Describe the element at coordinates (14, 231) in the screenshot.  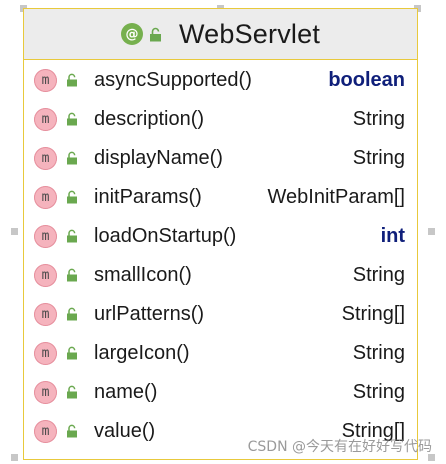
I see `resize-handle-middle-left` at that location.